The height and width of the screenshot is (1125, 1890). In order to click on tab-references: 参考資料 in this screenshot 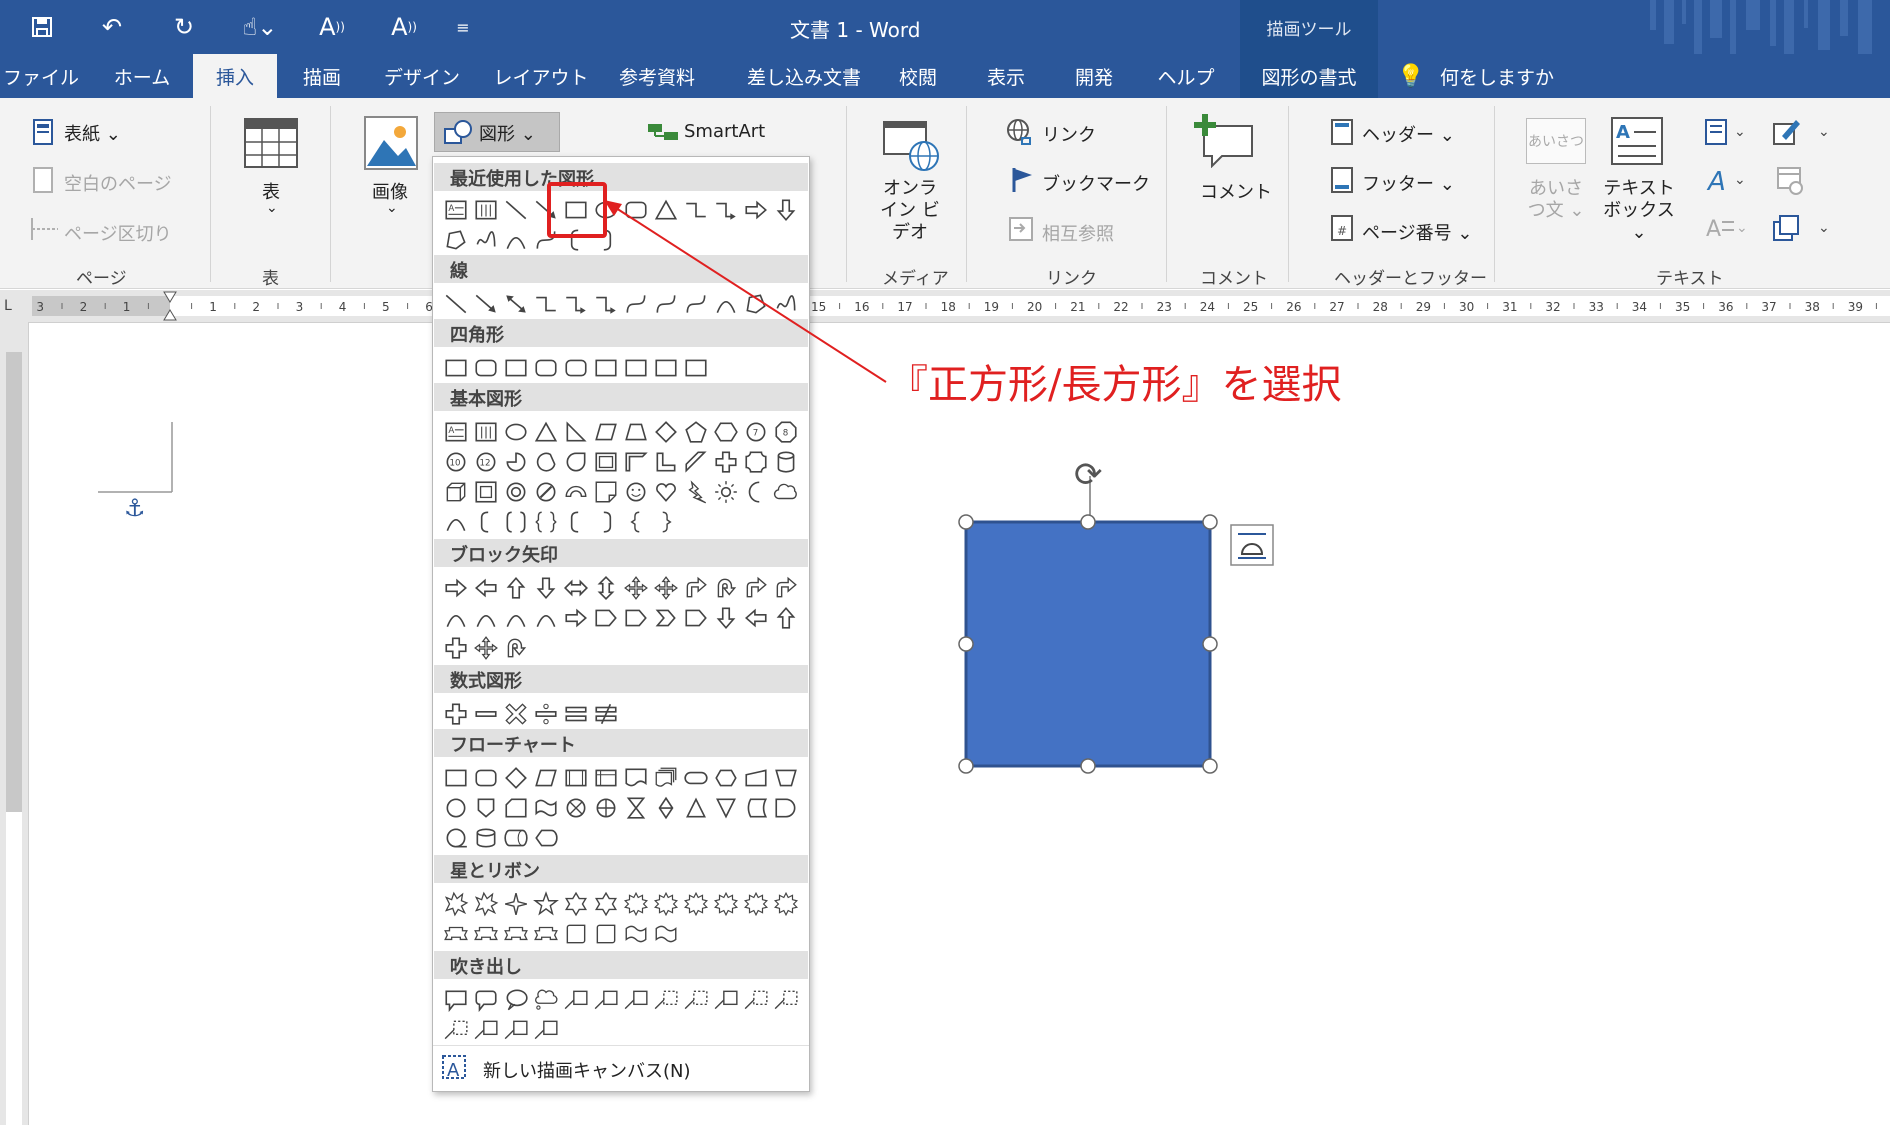, I will do `click(657, 76)`.